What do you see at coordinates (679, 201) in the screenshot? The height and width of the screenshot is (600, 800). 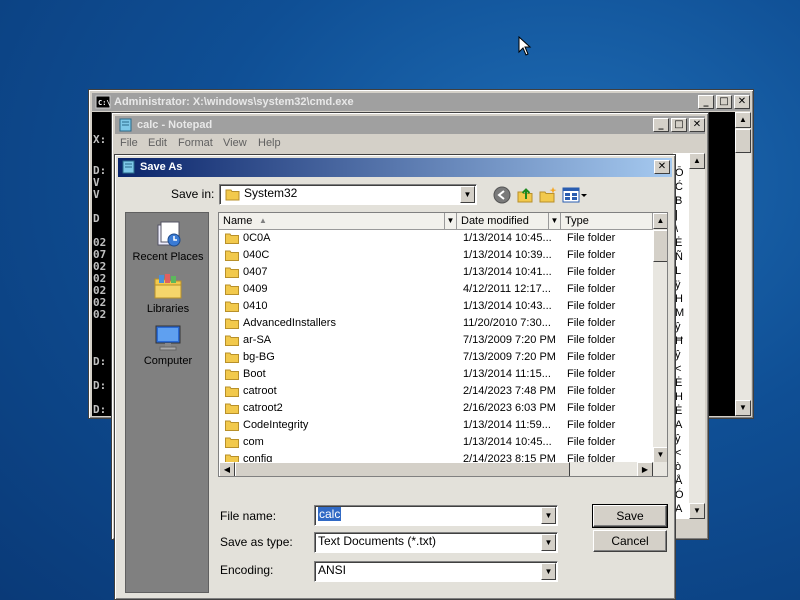 I see `notepad-text-char: В` at bounding box center [679, 201].